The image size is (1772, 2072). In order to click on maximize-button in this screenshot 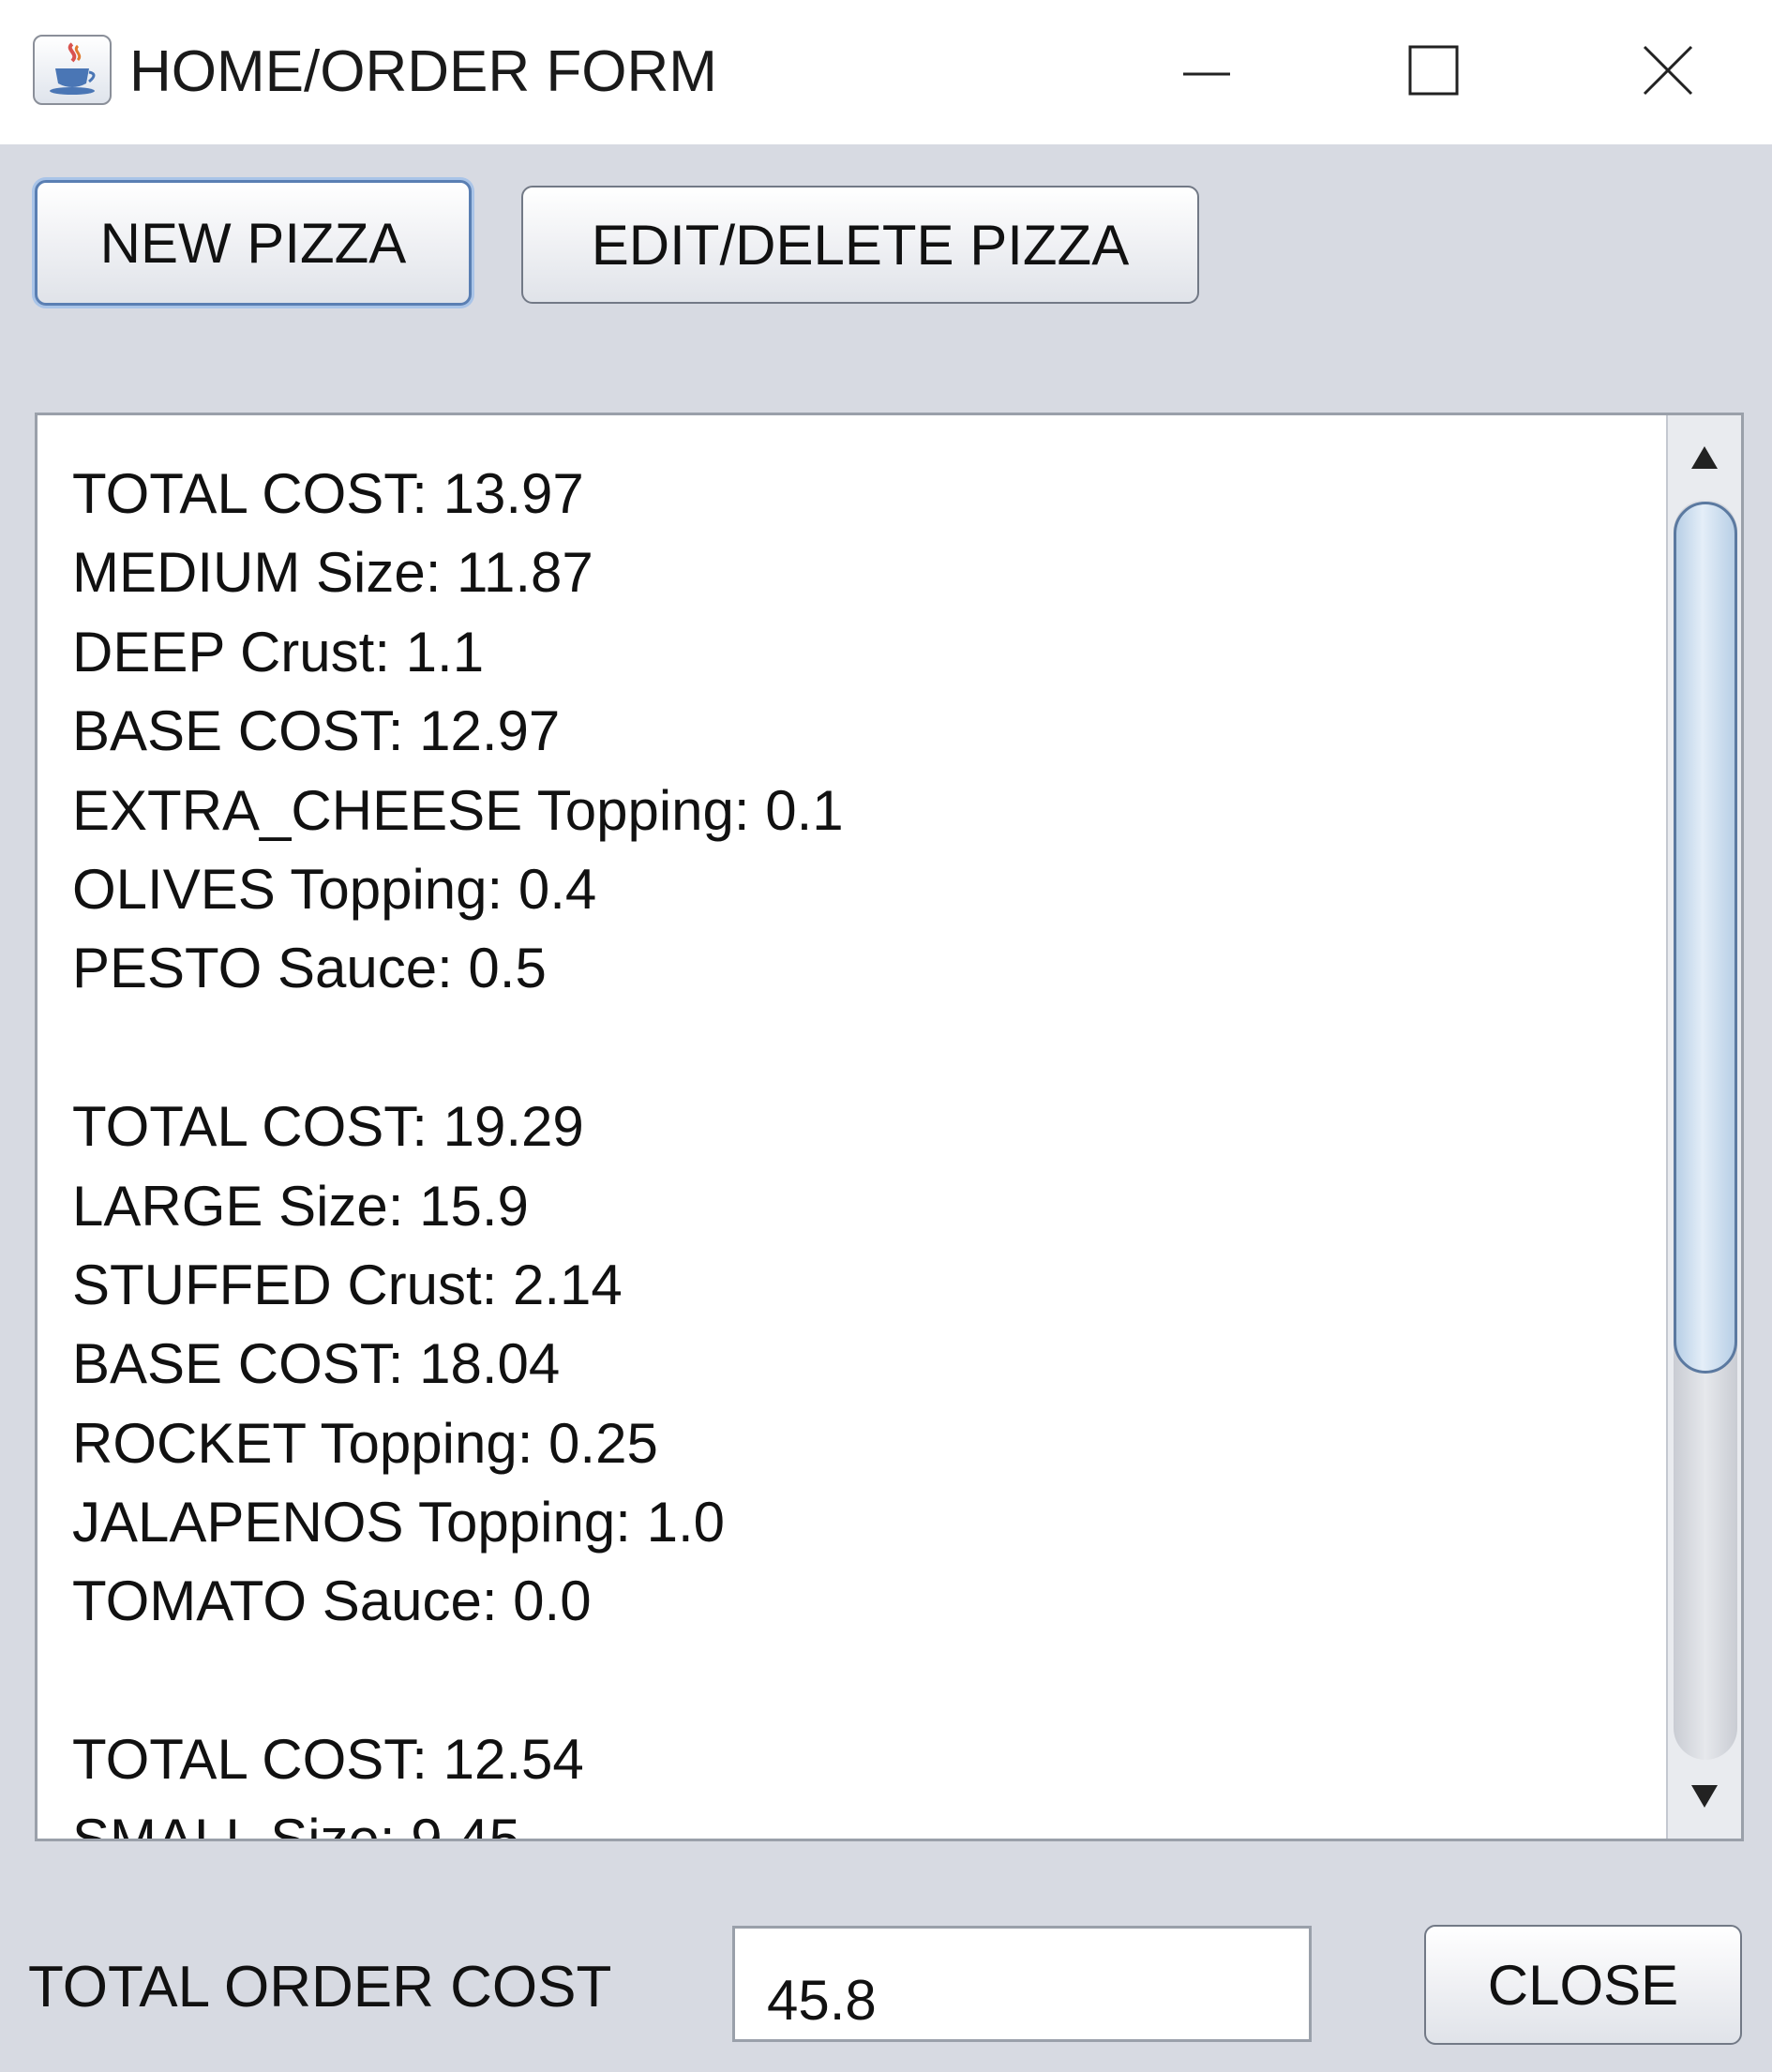, I will do `click(1433, 70)`.